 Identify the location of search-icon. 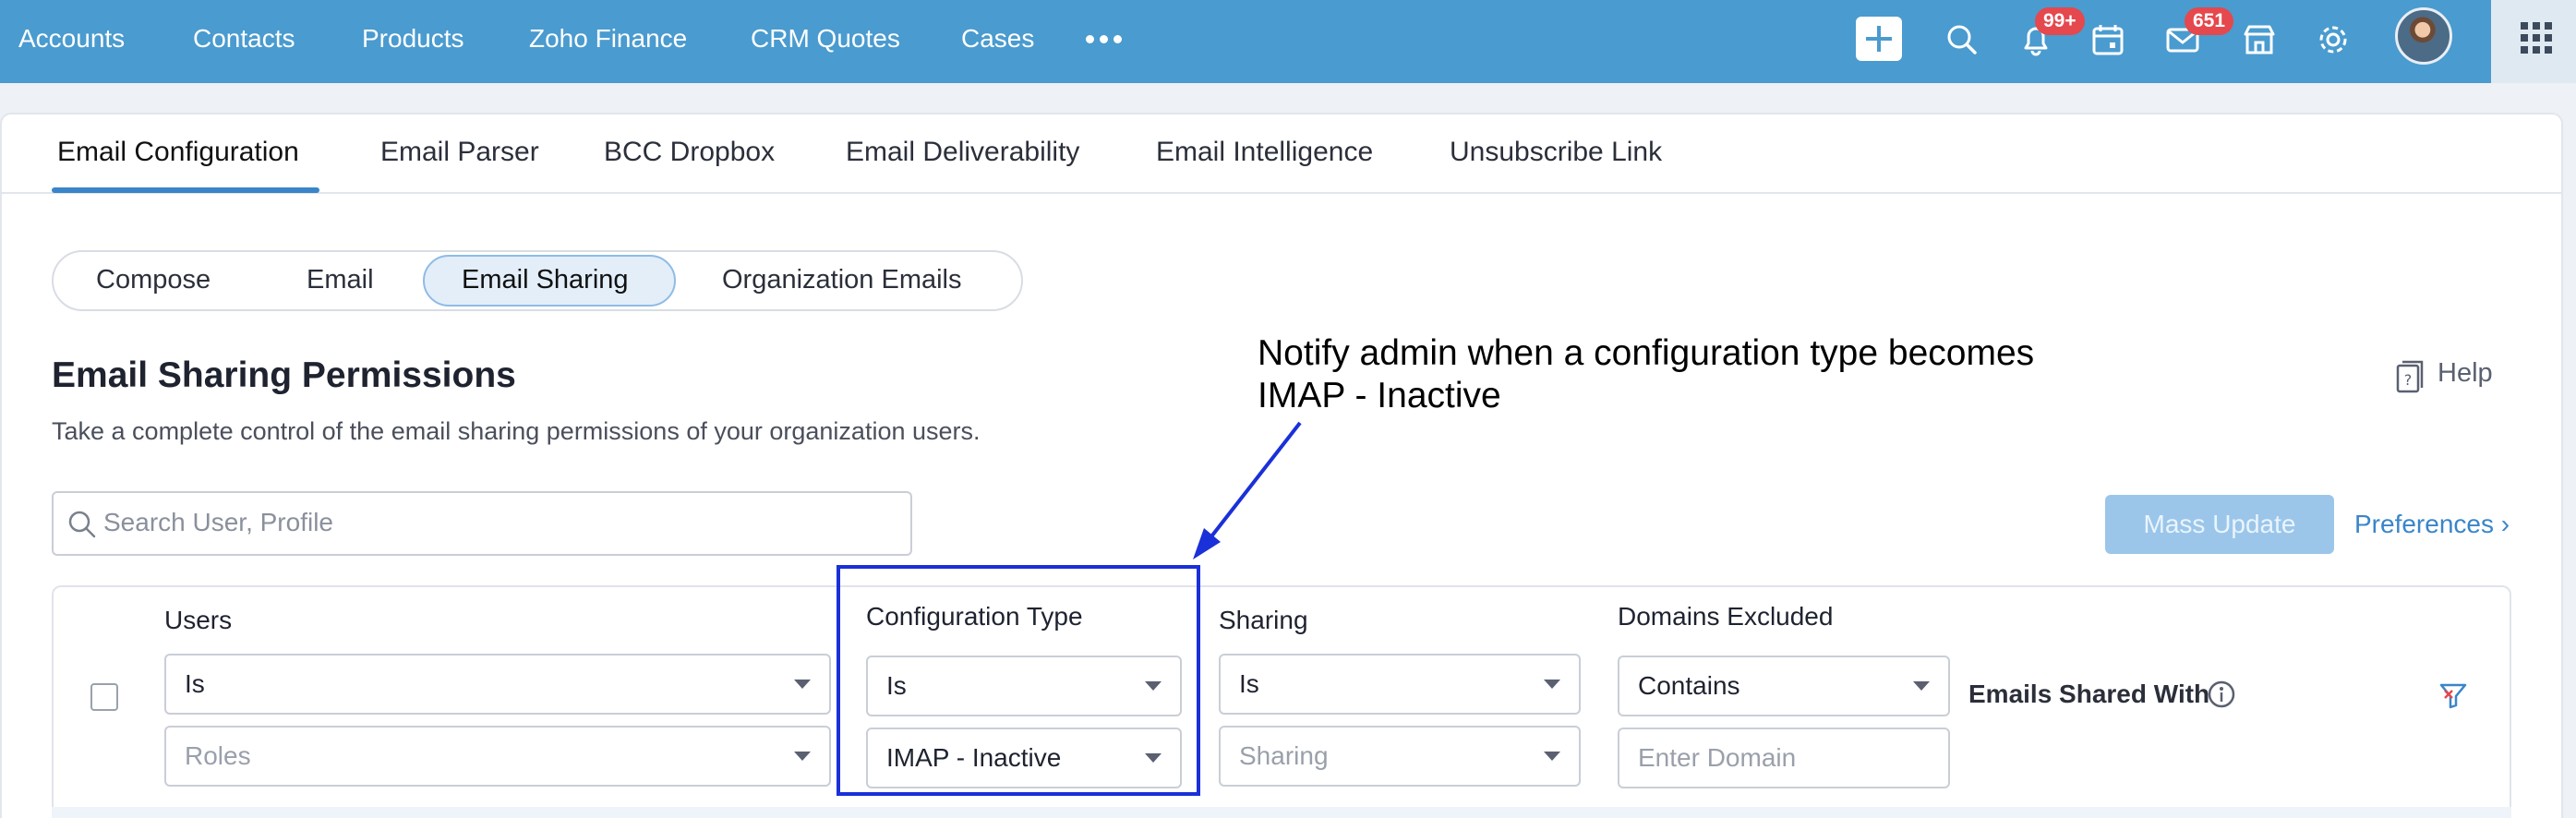
(1962, 39).